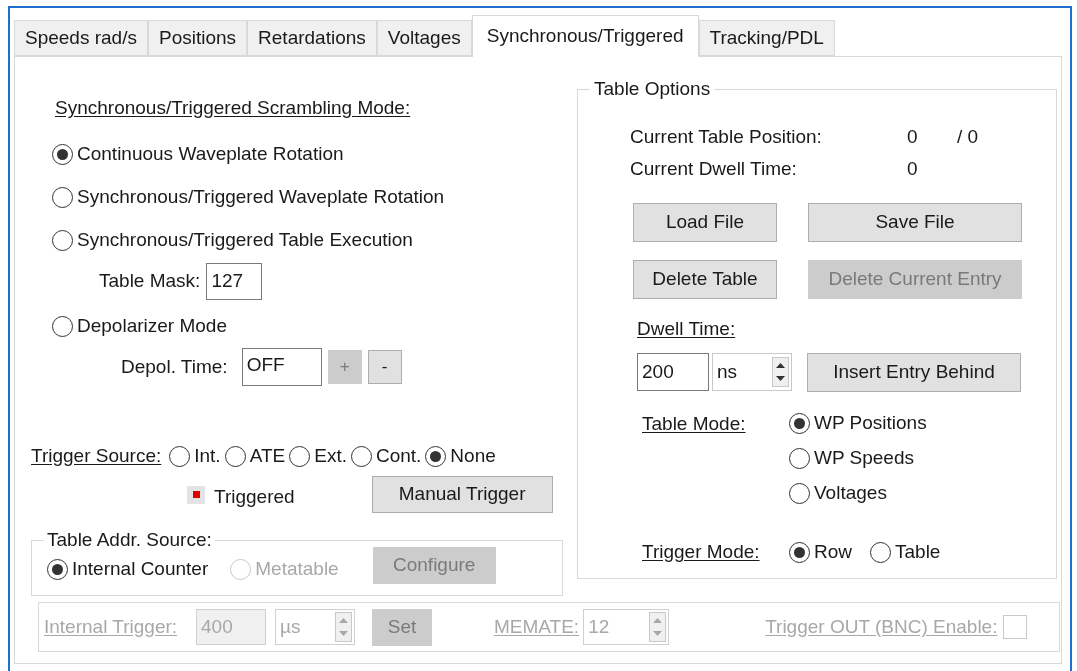 The height and width of the screenshot is (671, 1077). What do you see at coordinates (915, 222) in the screenshot?
I see `button: Save File` at bounding box center [915, 222].